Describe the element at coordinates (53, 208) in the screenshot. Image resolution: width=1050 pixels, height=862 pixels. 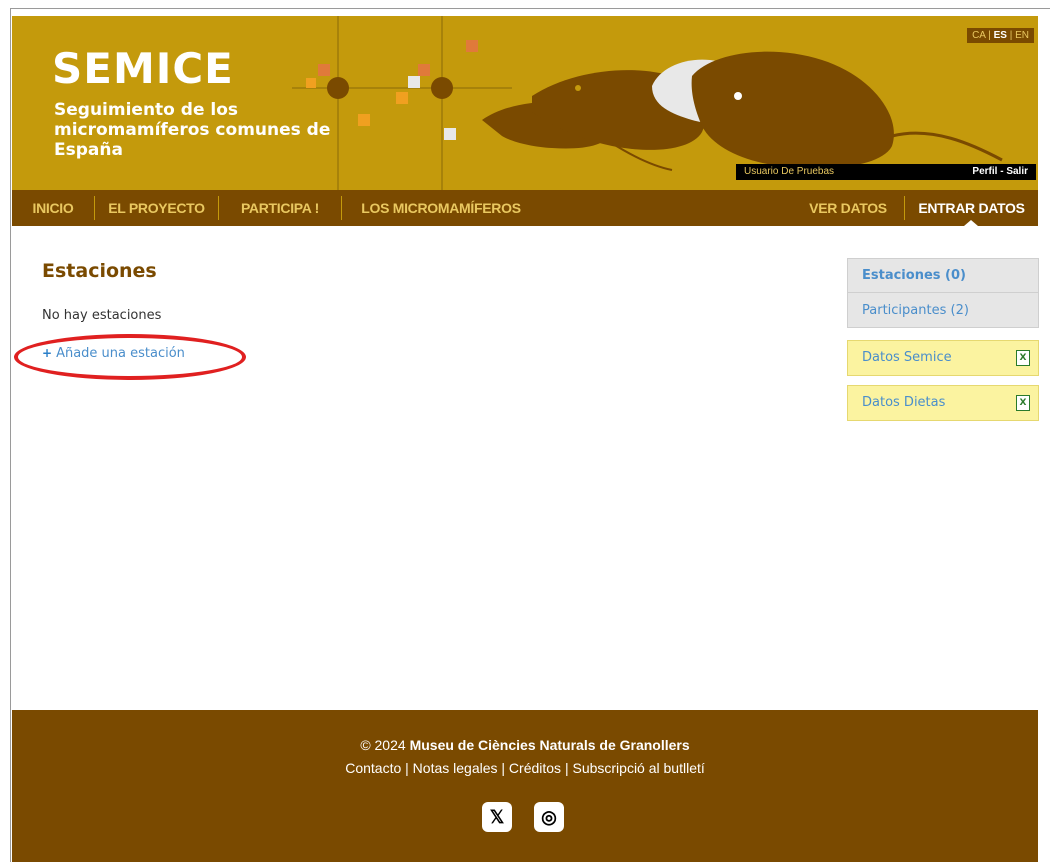
I see `nav-inicio: INICIO` at that location.